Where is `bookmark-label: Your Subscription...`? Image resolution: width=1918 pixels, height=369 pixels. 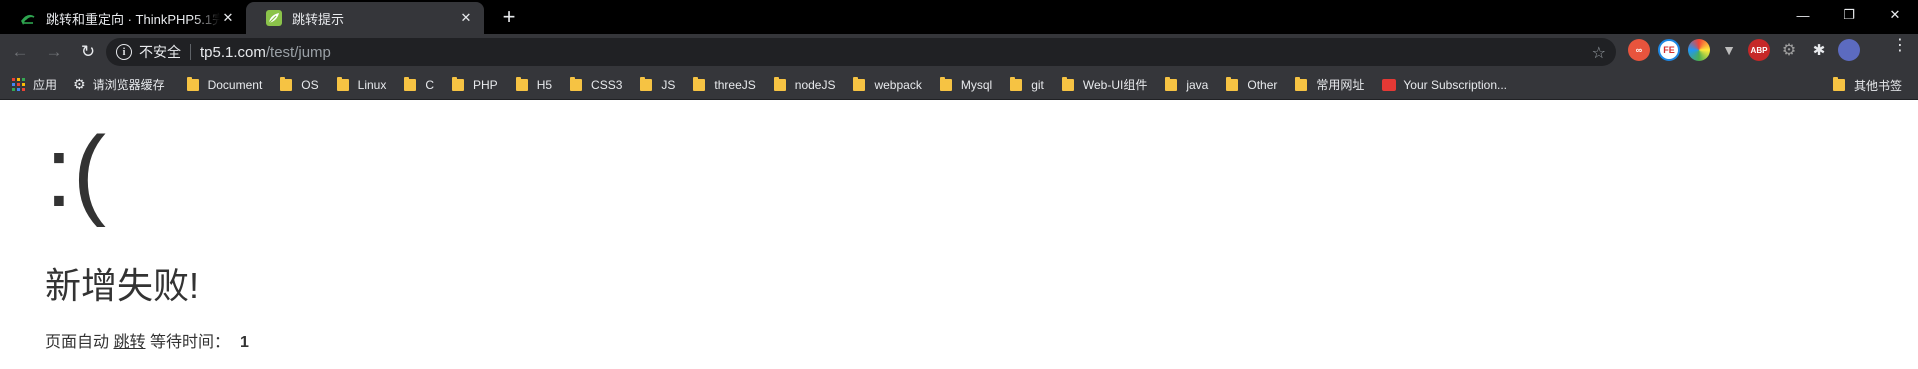 bookmark-label: Your Subscription... is located at coordinates (1455, 84).